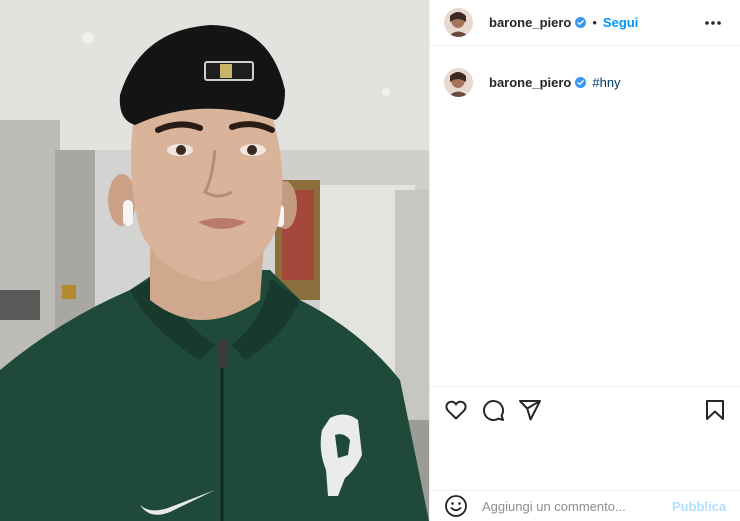 Image resolution: width=740 pixels, height=521 pixels. What do you see at coordinates (606, 82) in the screenshot?
I see `caption-hashtag: #hny` at bounding box center [606, 82].